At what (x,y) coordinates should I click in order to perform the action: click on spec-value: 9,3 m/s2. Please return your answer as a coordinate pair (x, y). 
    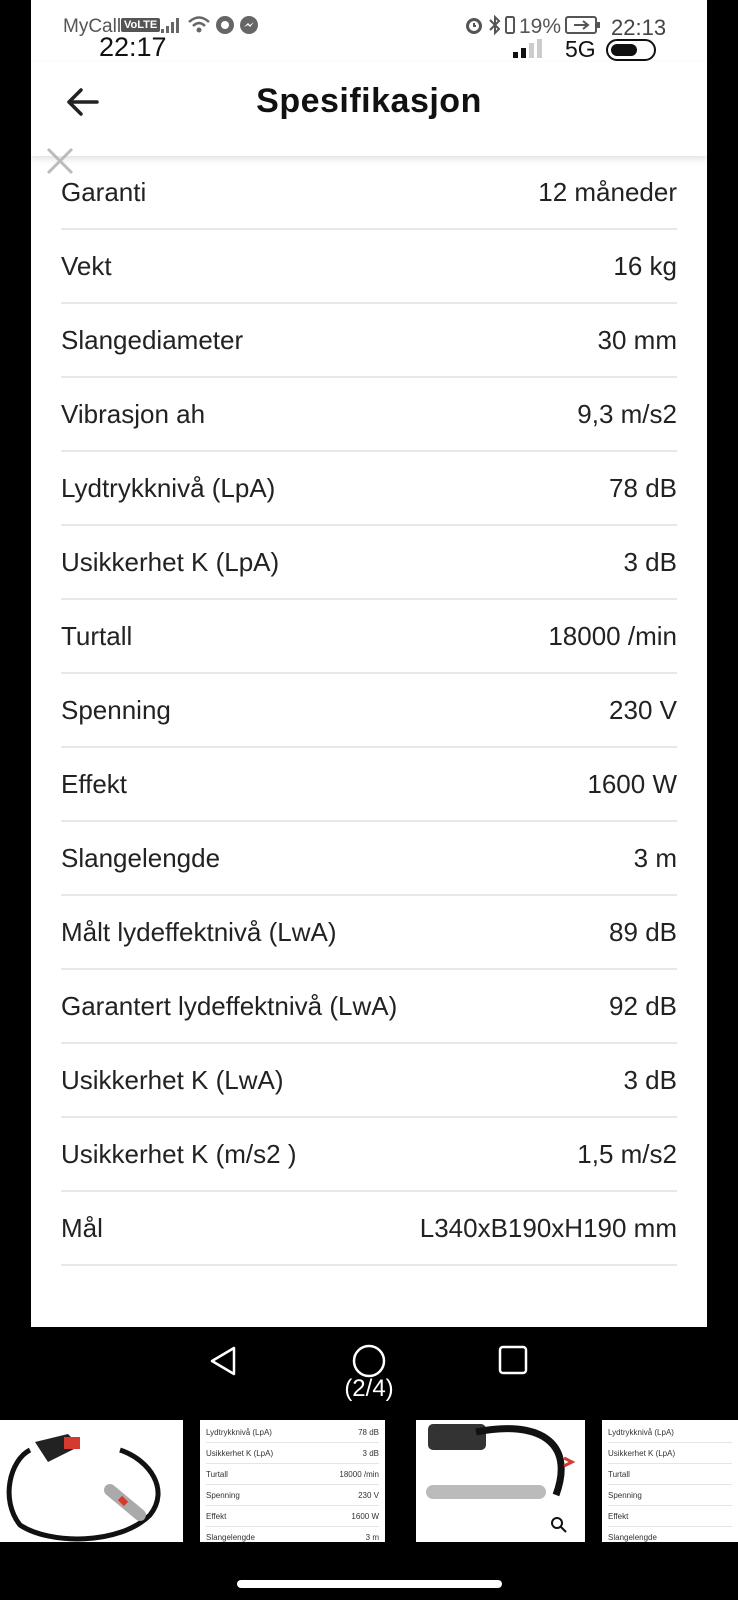
    Looking at the image, I should click on (627, 413).